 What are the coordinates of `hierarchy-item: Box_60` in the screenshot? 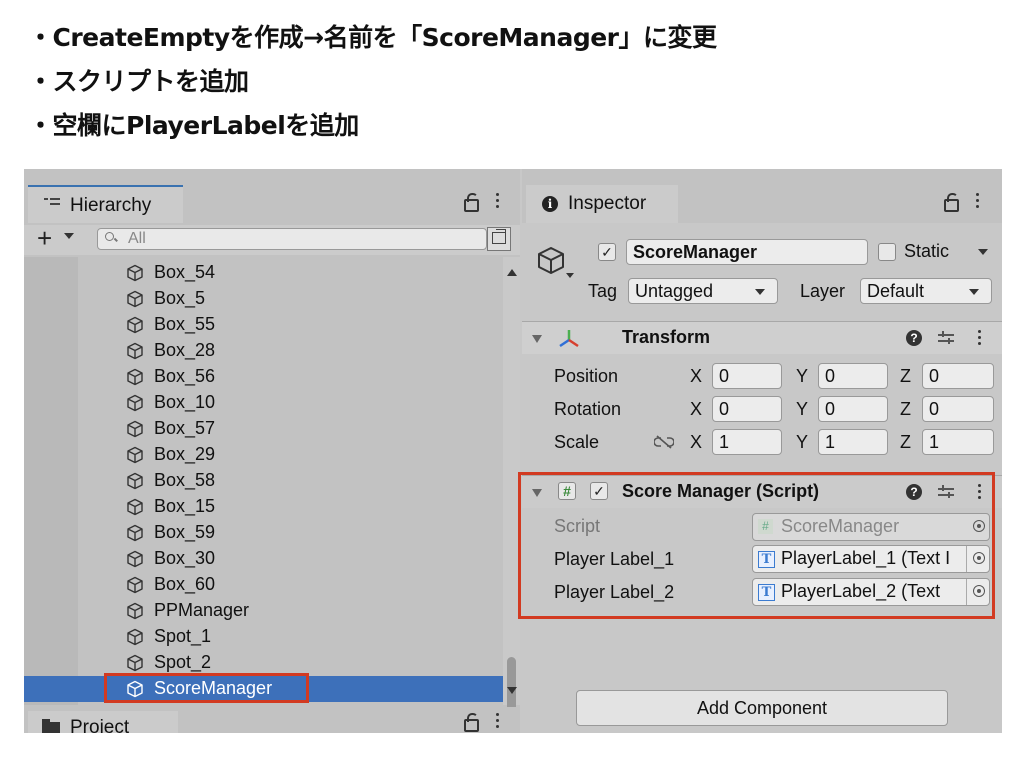 It's located at (263, 585).